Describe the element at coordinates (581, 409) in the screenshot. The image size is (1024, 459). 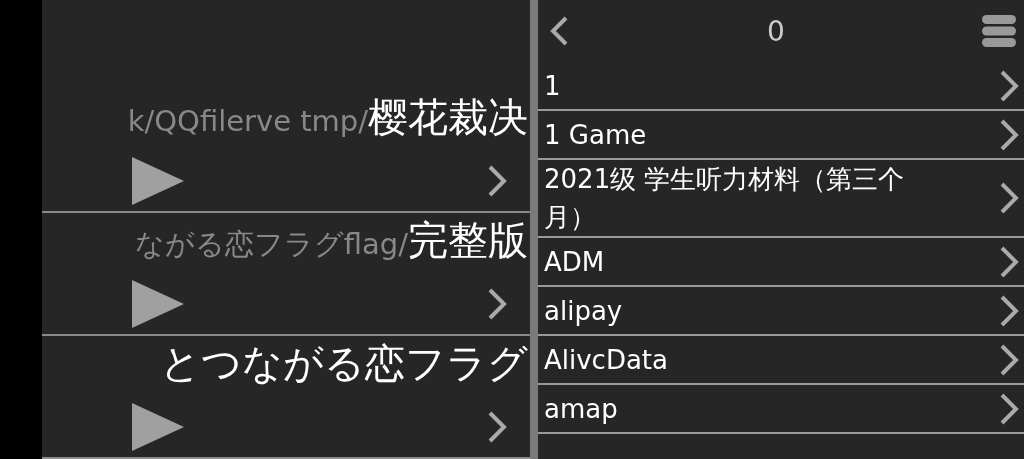
I see `folder-name: amap` at that location.